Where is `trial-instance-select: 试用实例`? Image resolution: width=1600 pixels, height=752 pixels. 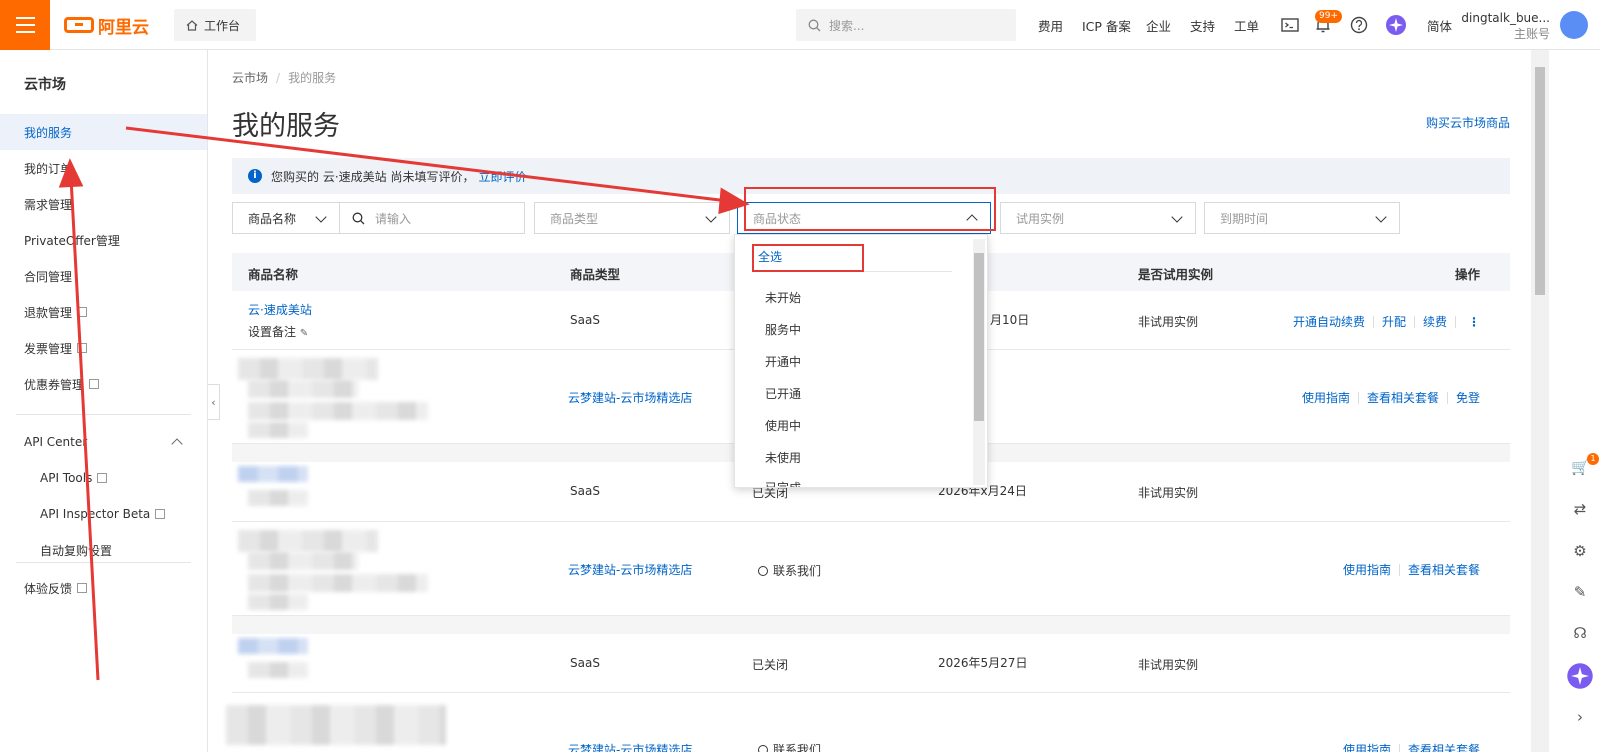
trial-instance-select: 试用实例 is located at coordinates (1098, 218).